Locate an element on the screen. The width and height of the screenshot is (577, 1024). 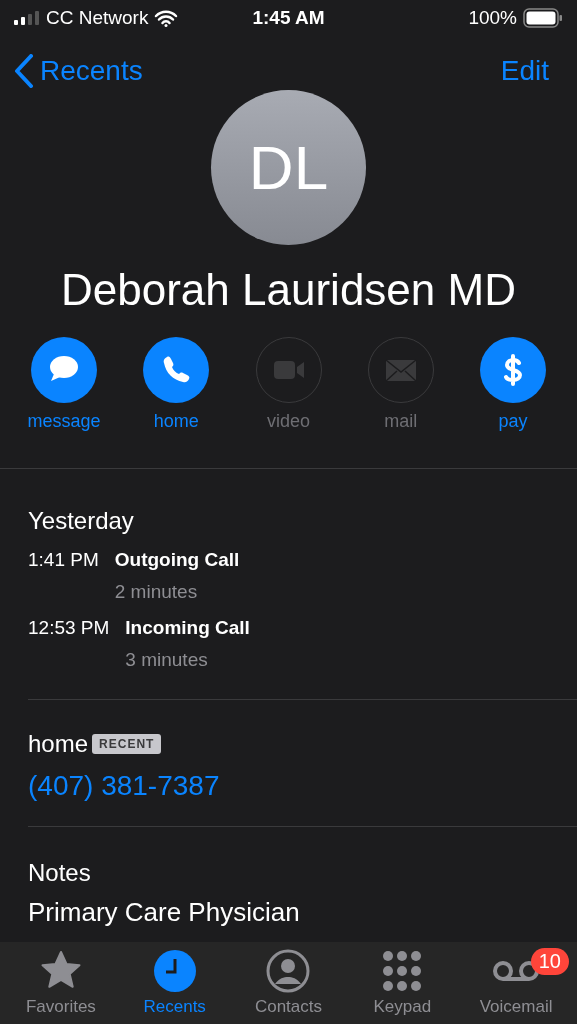
tab-label: Voicemail is located at coordinates (516, 1007).